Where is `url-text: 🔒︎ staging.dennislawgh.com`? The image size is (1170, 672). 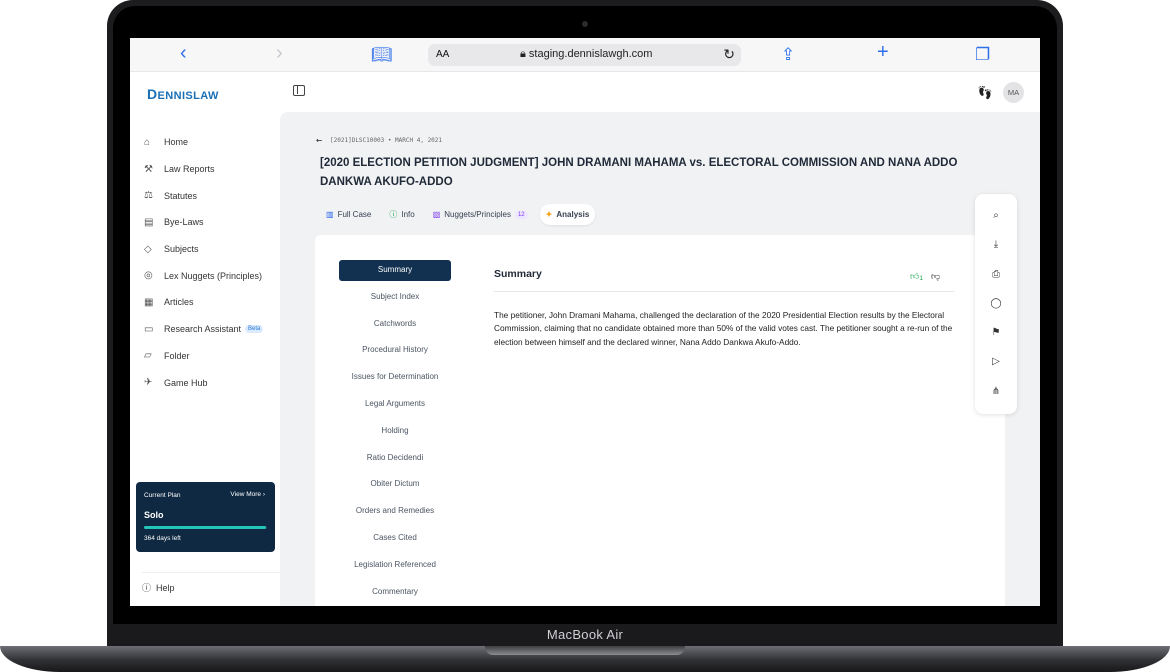 url-text: 🔒︎ staging.dennislawgh.com is located at coordinates (586, 54).